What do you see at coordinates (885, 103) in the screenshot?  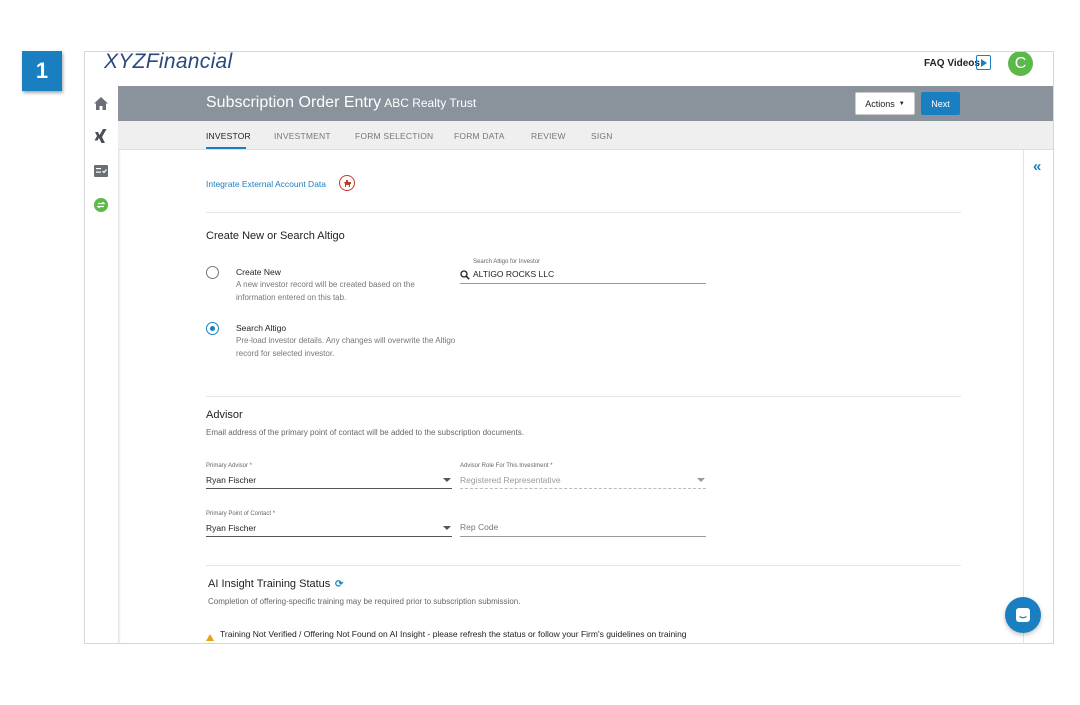 I see `actions-button: Actions ▼` at bounding box center [885, 103].